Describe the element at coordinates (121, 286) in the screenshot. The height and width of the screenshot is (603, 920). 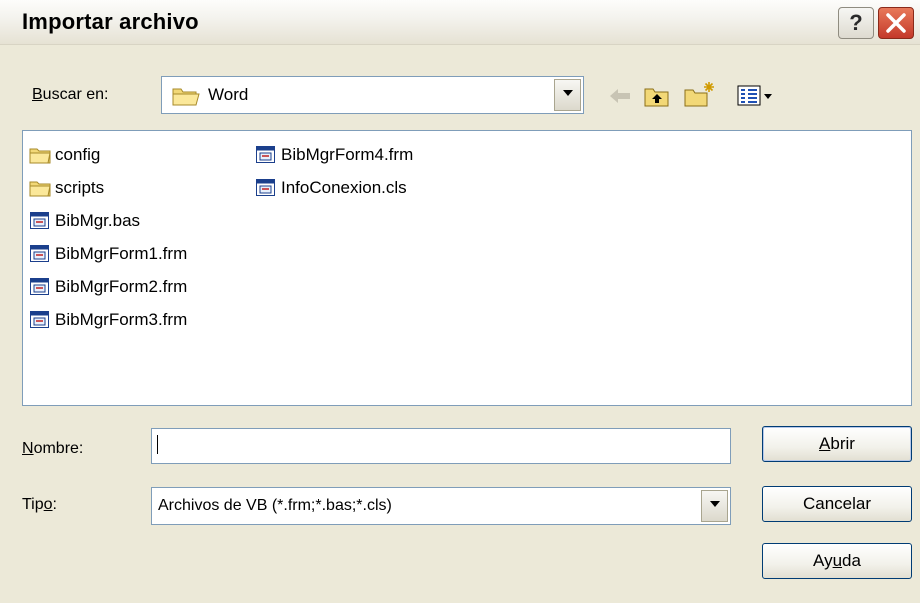
I see `file-name: BibMgrForm2.frm` at that location.